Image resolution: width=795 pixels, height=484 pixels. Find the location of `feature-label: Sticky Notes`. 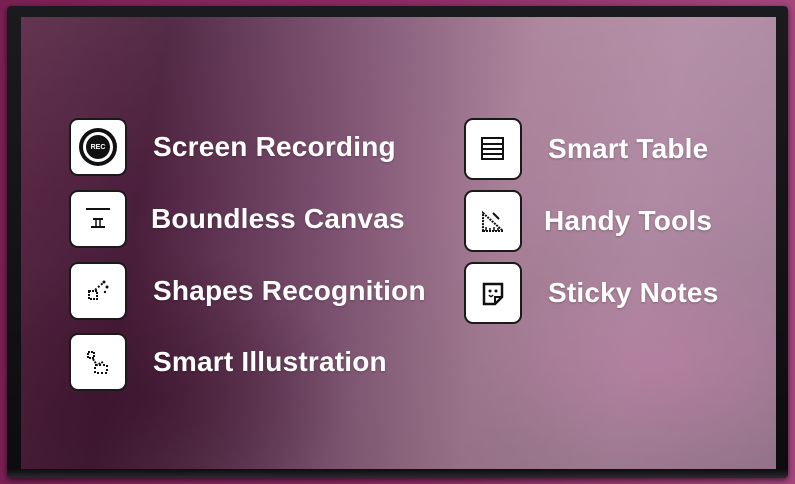

feature-label: Sticky Notes is located at coordinates (633, 292).